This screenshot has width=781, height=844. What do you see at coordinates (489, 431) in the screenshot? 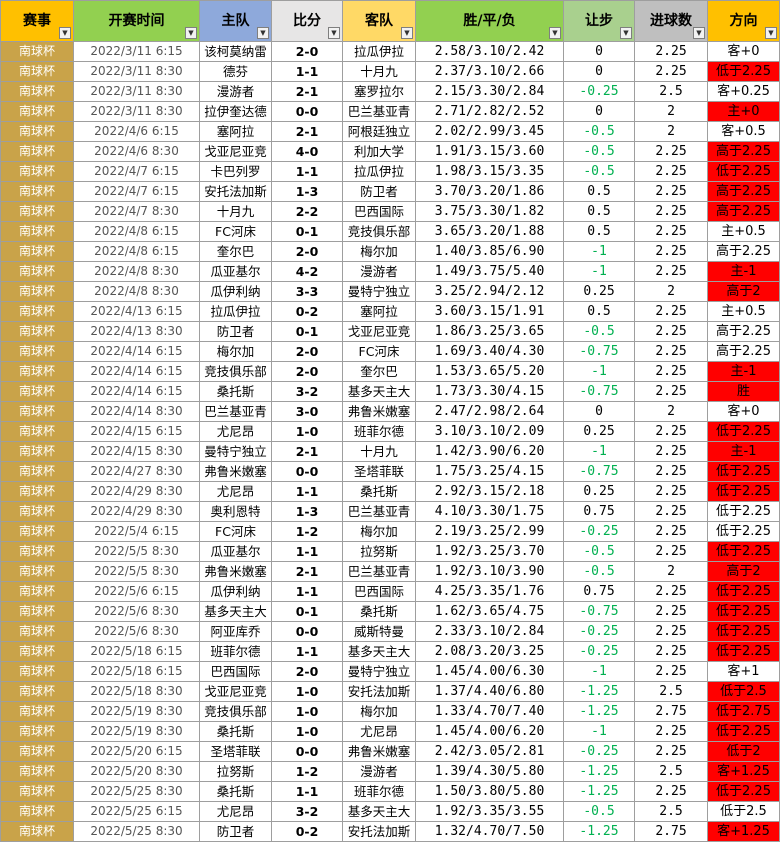
I see `cell-odds: 3.10/3.10/2.09` at bounding box center [489, 431].